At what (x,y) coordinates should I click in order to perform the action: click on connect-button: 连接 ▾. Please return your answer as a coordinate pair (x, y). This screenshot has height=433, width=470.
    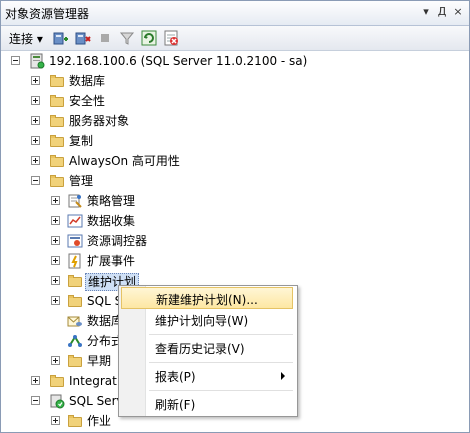
    Looking at the image, I should click on (26, 38).